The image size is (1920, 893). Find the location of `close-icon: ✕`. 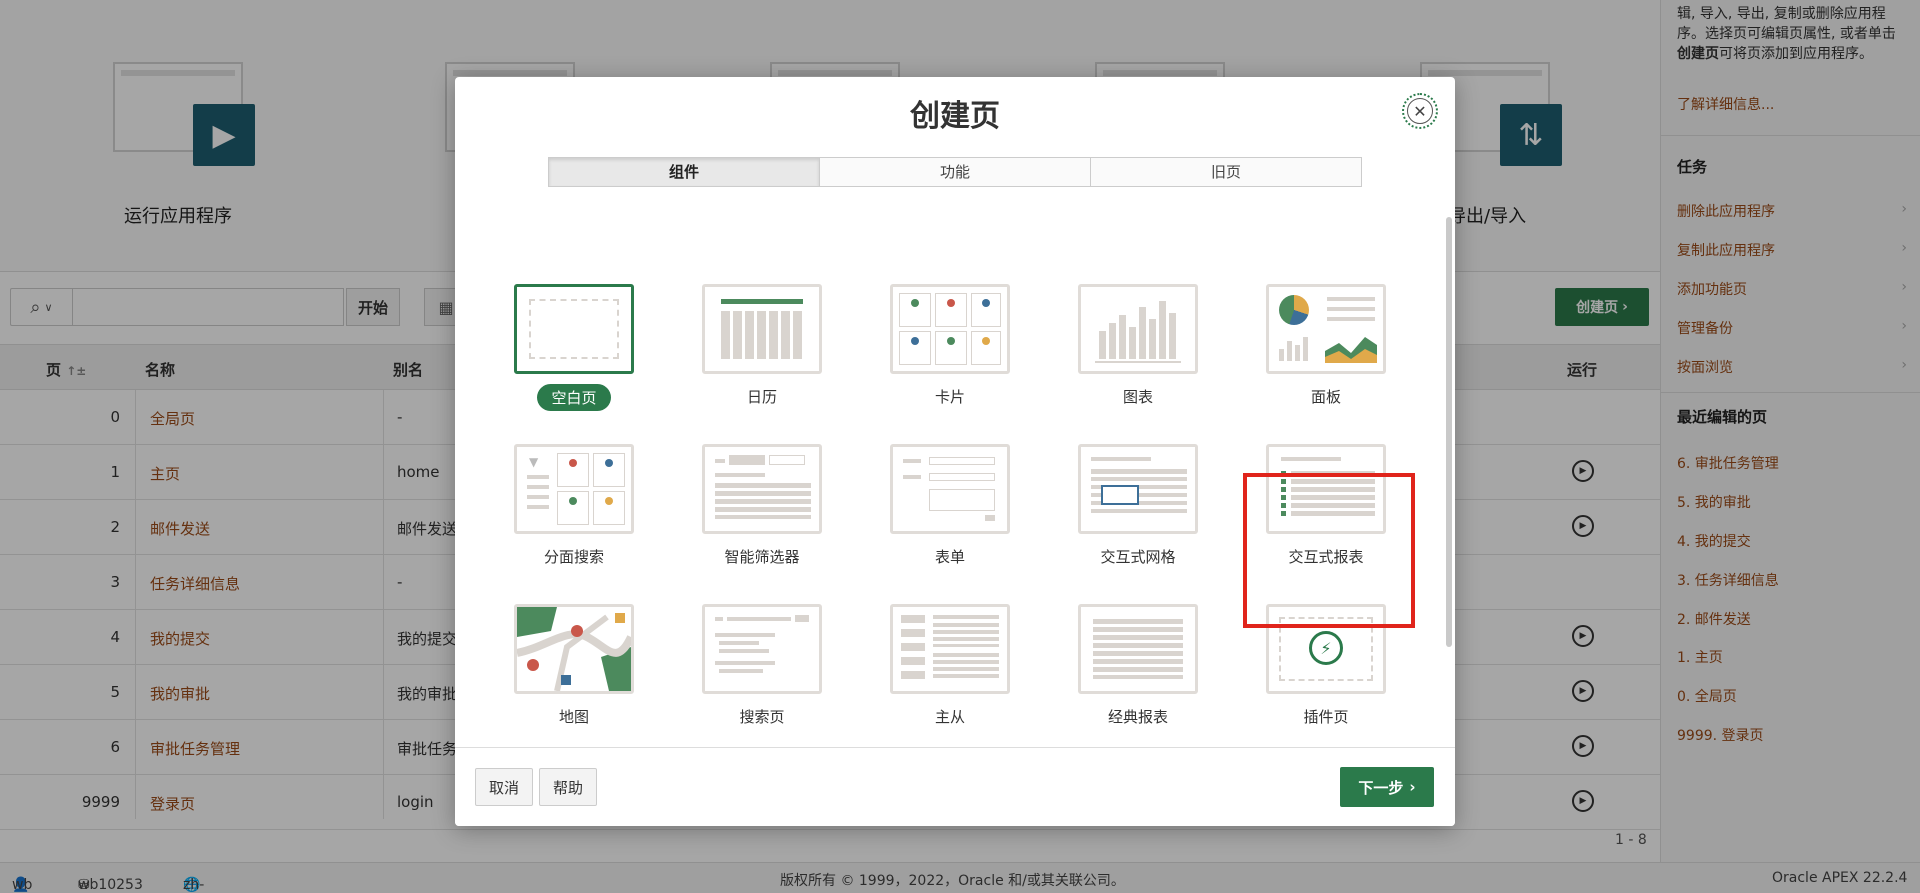

close-icon: ✕ is located at coordinates (1420, 111).